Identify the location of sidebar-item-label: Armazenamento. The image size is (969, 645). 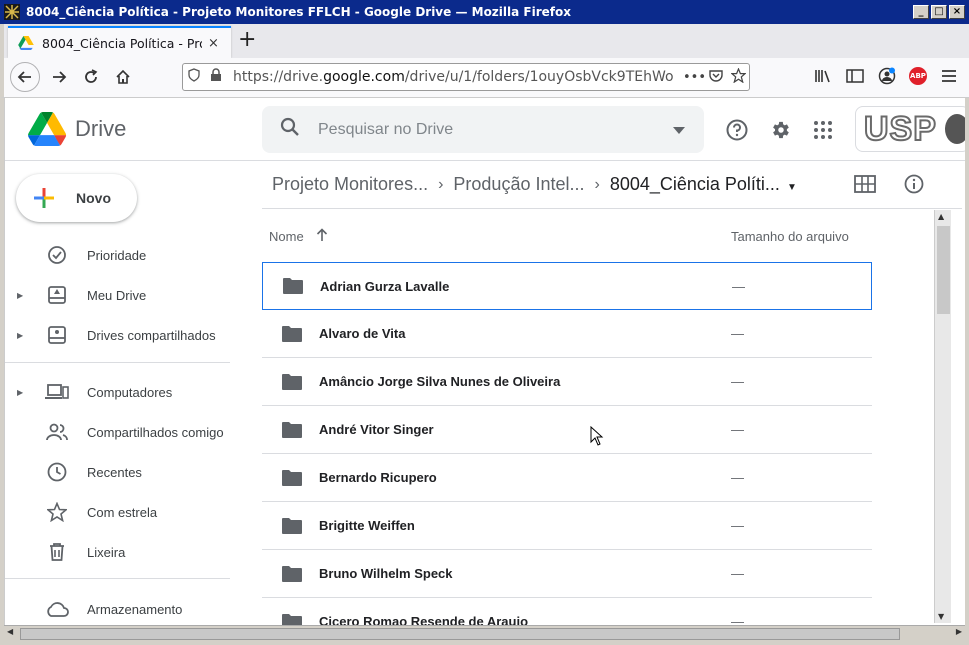
(135, 609).